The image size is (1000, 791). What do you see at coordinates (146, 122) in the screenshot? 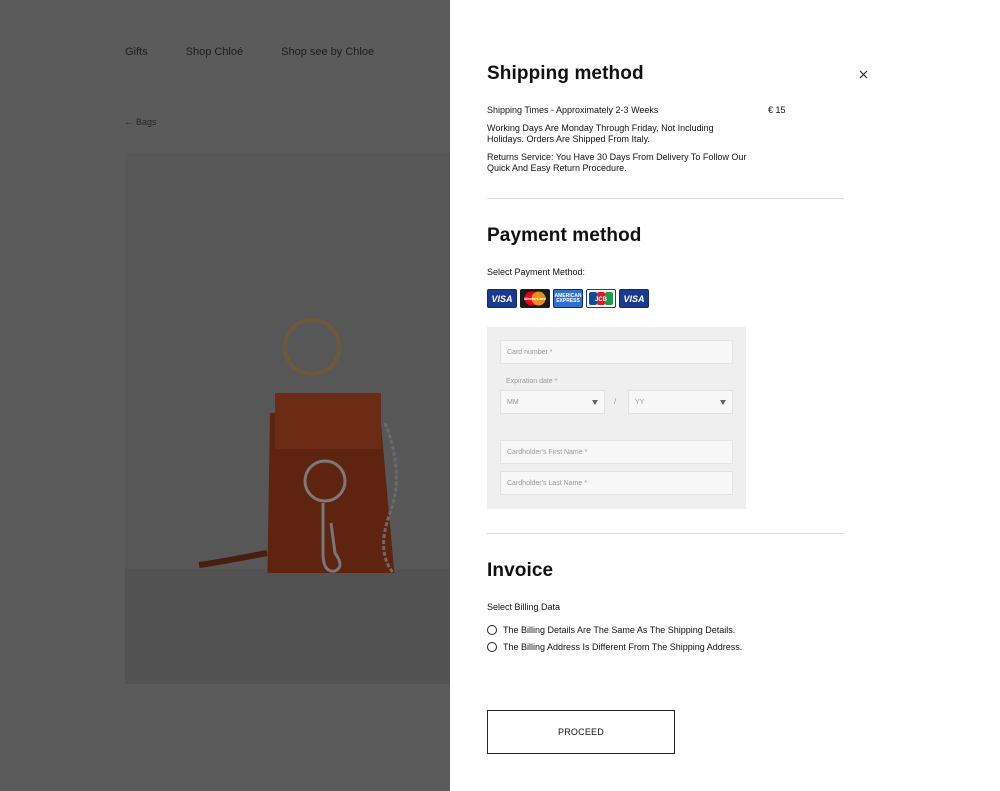
I see `back-link-label: Bags` at bounding box center [146, 122].